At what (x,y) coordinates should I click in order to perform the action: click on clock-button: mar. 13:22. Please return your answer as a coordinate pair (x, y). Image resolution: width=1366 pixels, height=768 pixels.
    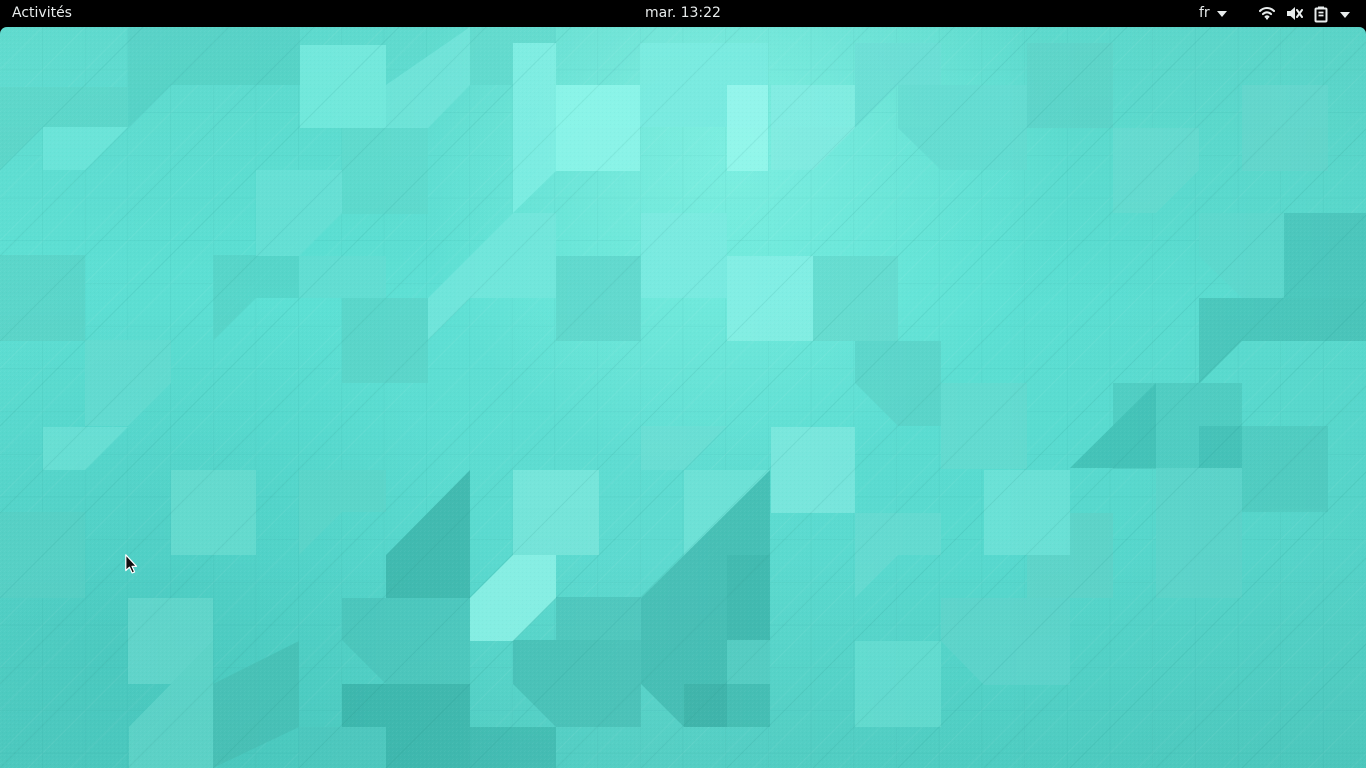
    Looking at the image, I should click on (683, 13).